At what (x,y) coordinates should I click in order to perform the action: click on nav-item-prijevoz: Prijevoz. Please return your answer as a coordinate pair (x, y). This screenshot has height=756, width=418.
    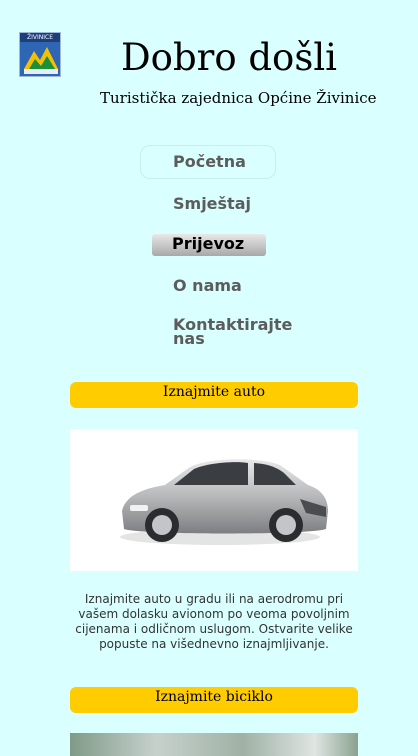
    Looking at the image, I should click on (209, 245).